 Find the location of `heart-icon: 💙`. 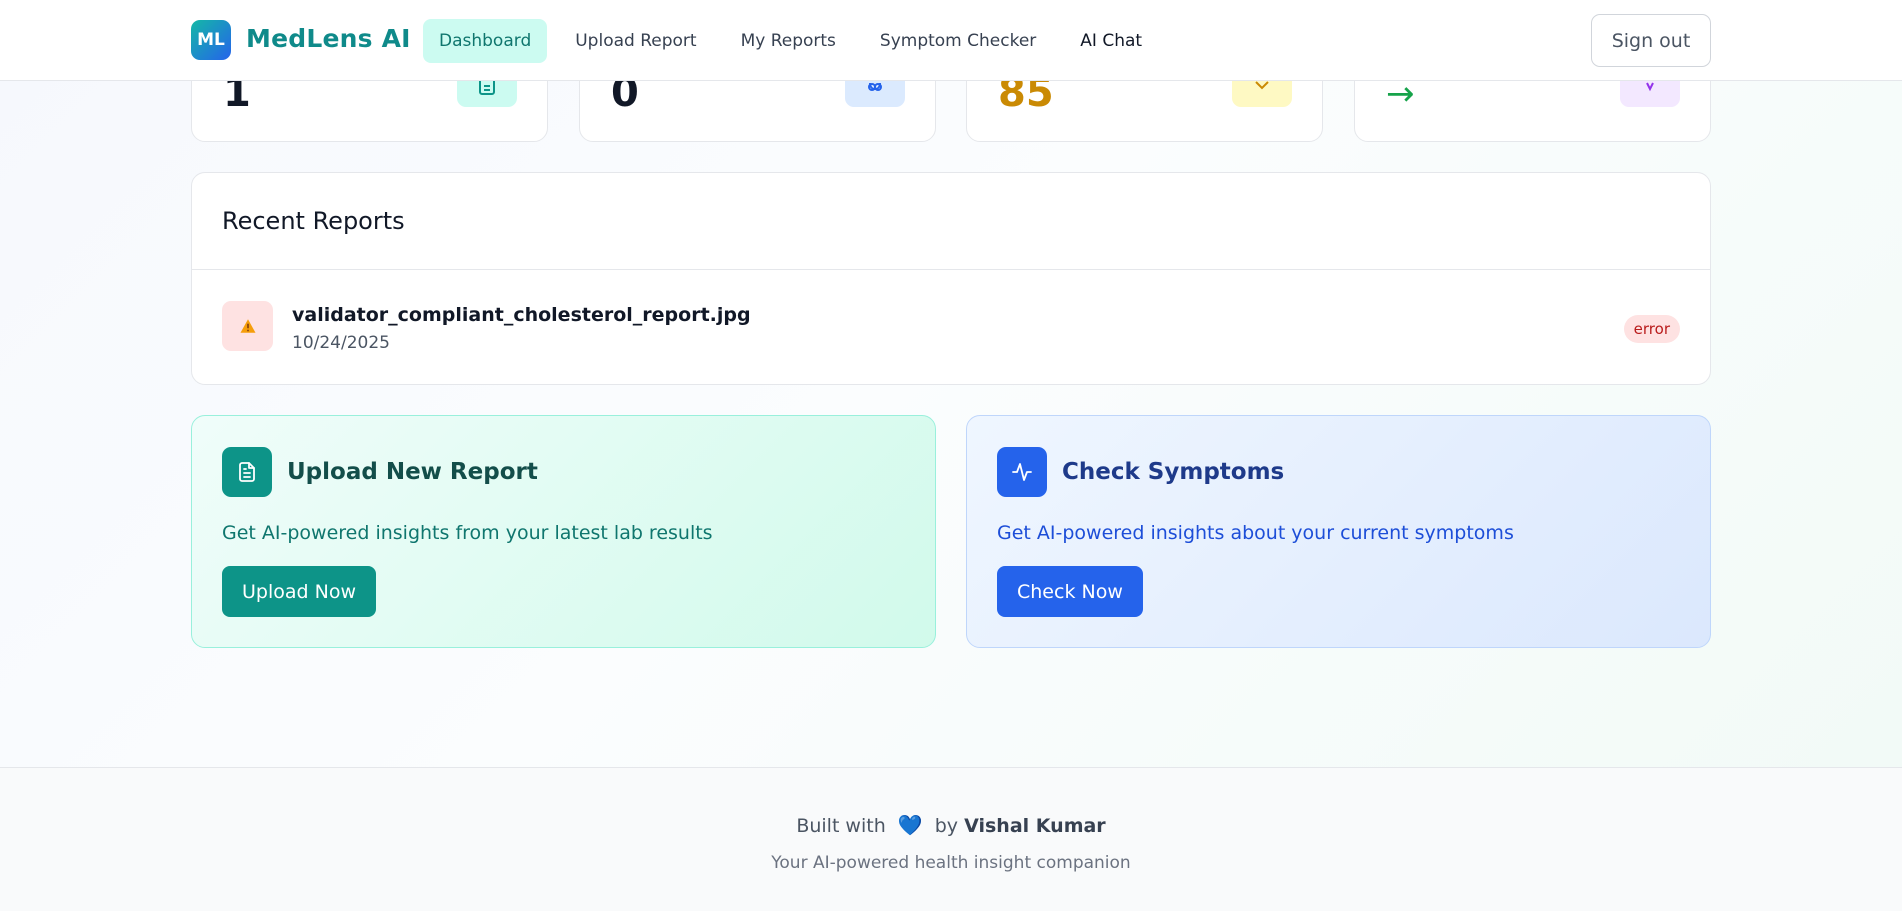

heart-icon: 💙 is located at coordinates (910, 825).